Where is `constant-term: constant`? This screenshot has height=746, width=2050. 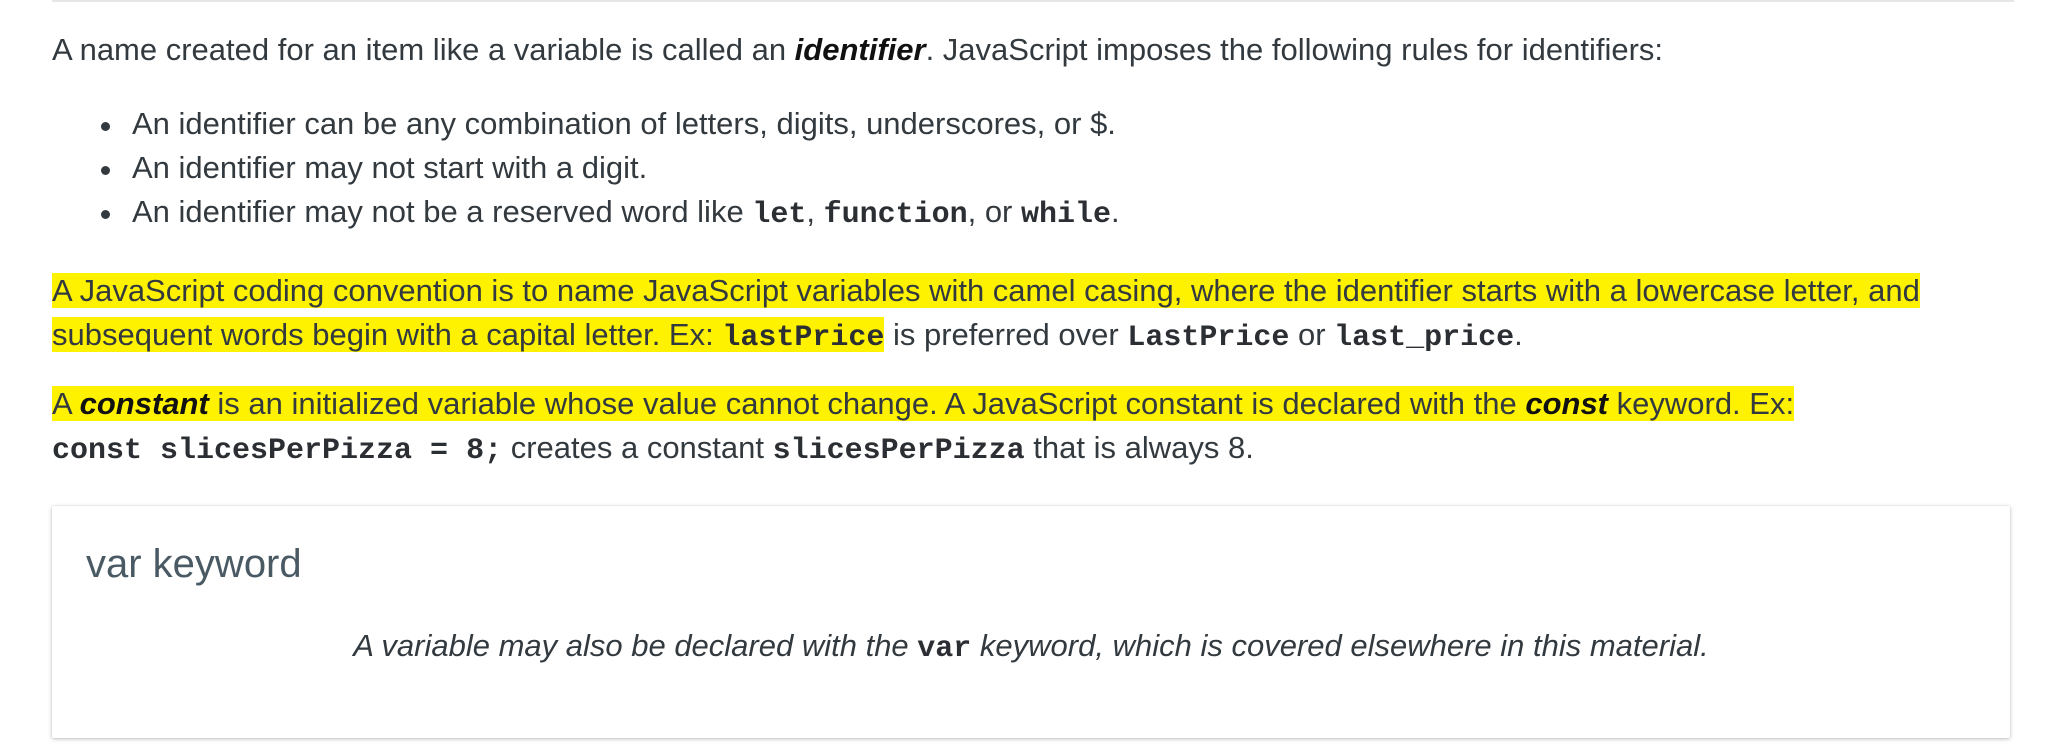
constant-term: constant is located at coordinates (144, 403).